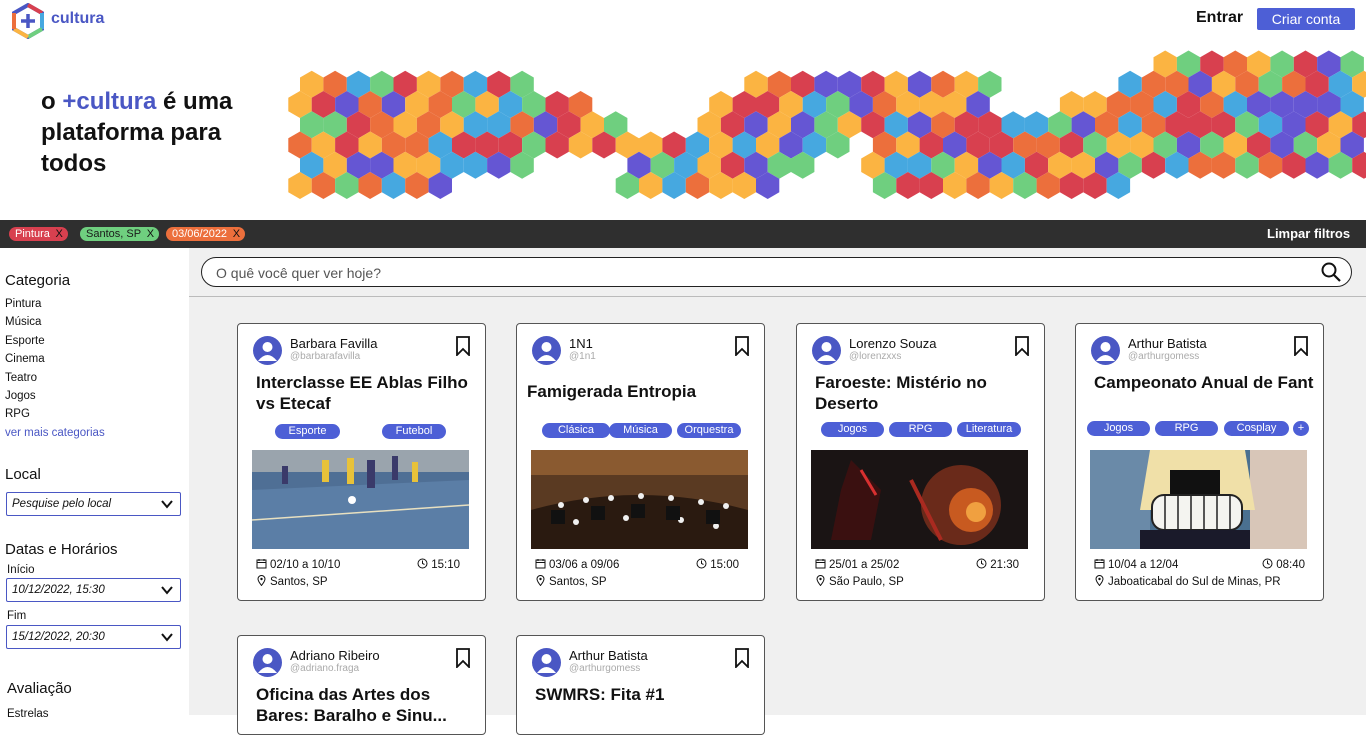  I want to click on location-select: Pesquise pelo local, so click(93, 504).